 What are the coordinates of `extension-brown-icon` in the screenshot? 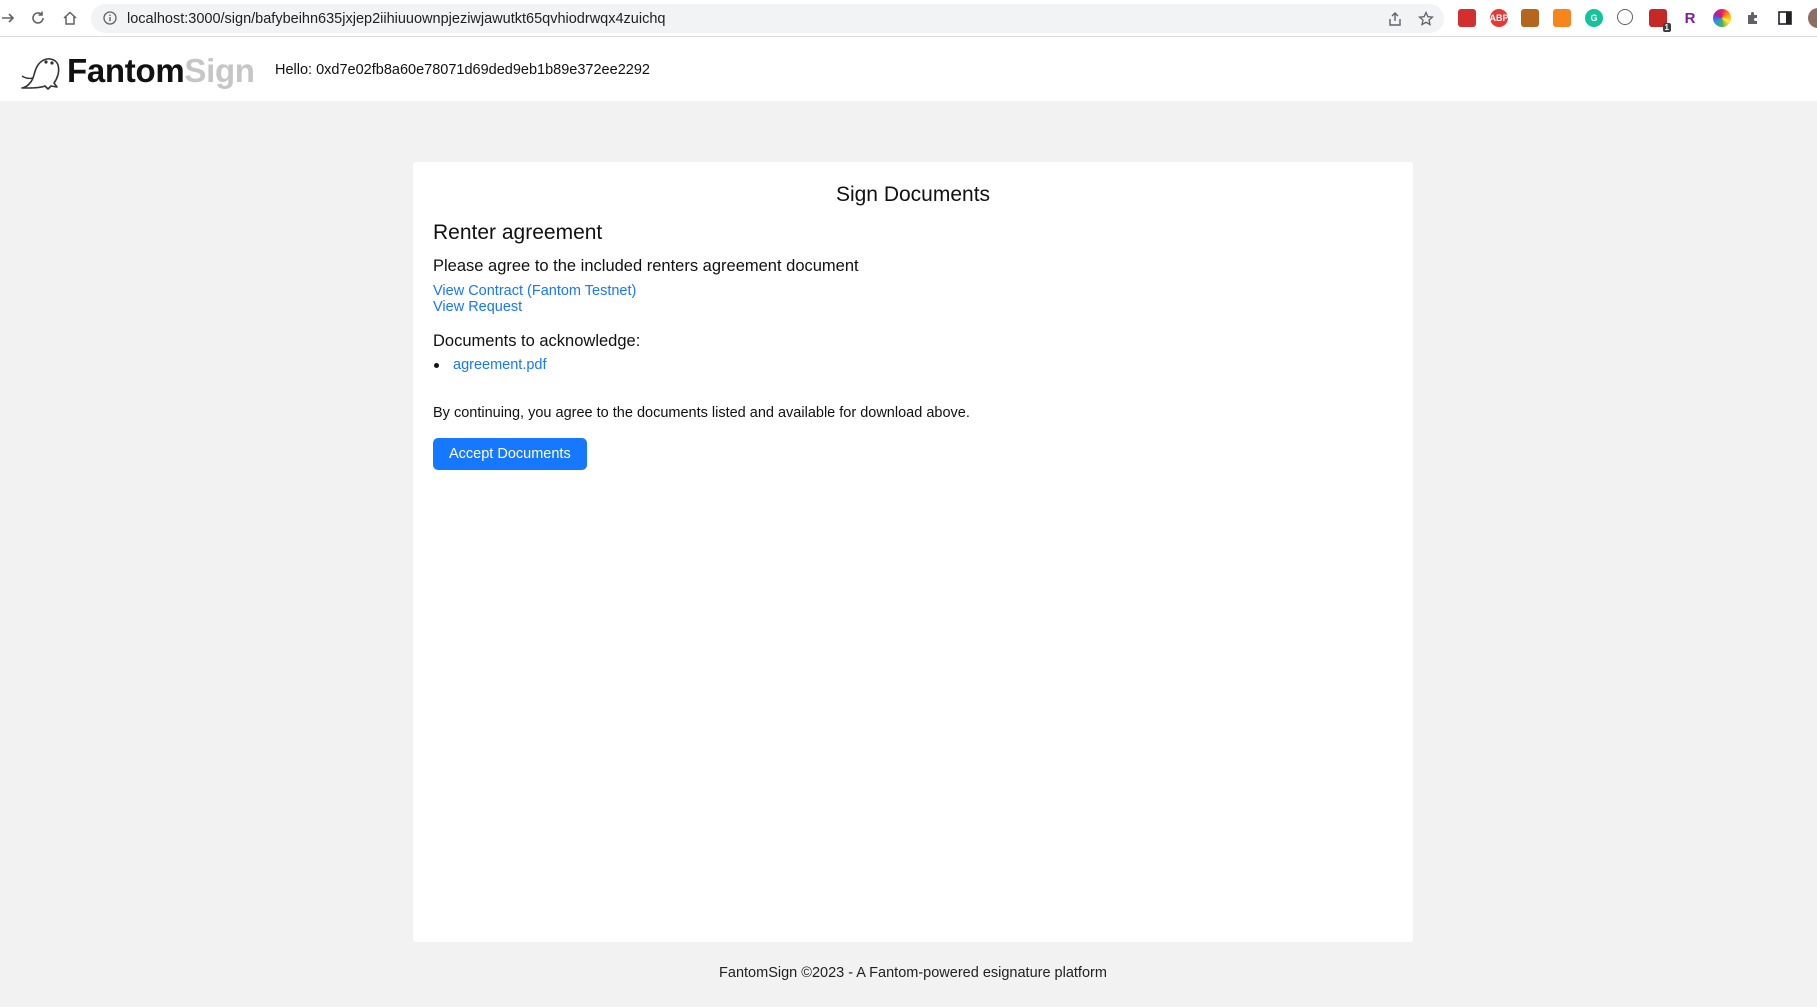 It's located at (1530, 18).